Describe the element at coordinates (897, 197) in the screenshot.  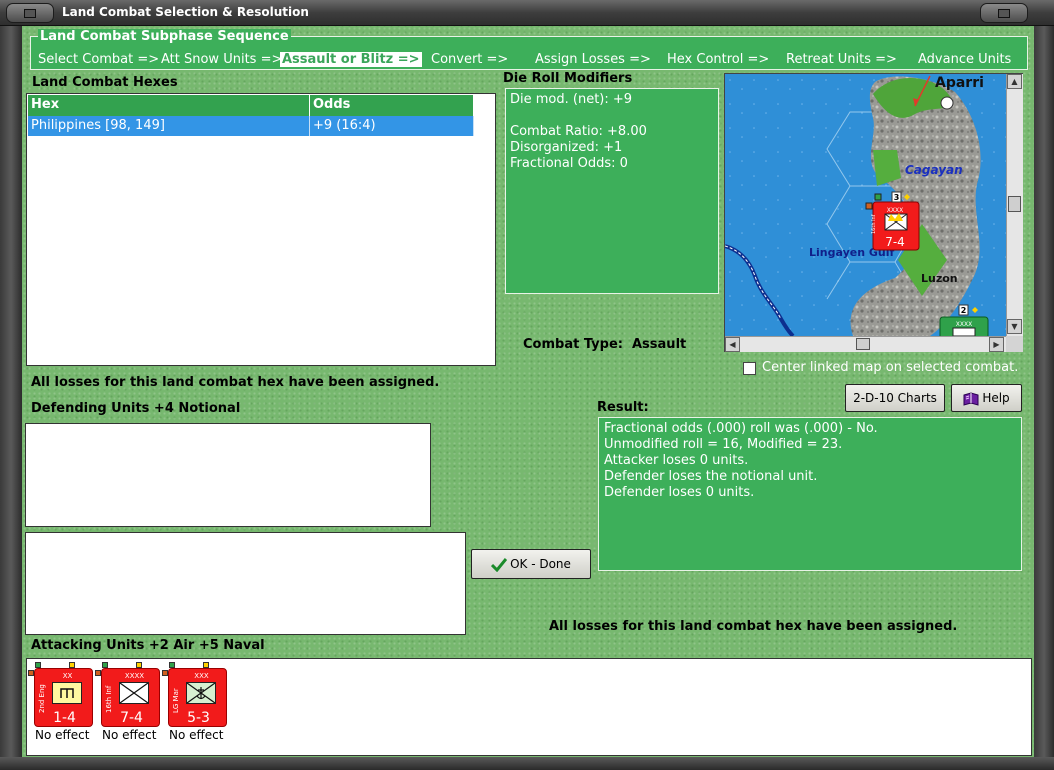
I see `map-unit-stack: 3` at that location.